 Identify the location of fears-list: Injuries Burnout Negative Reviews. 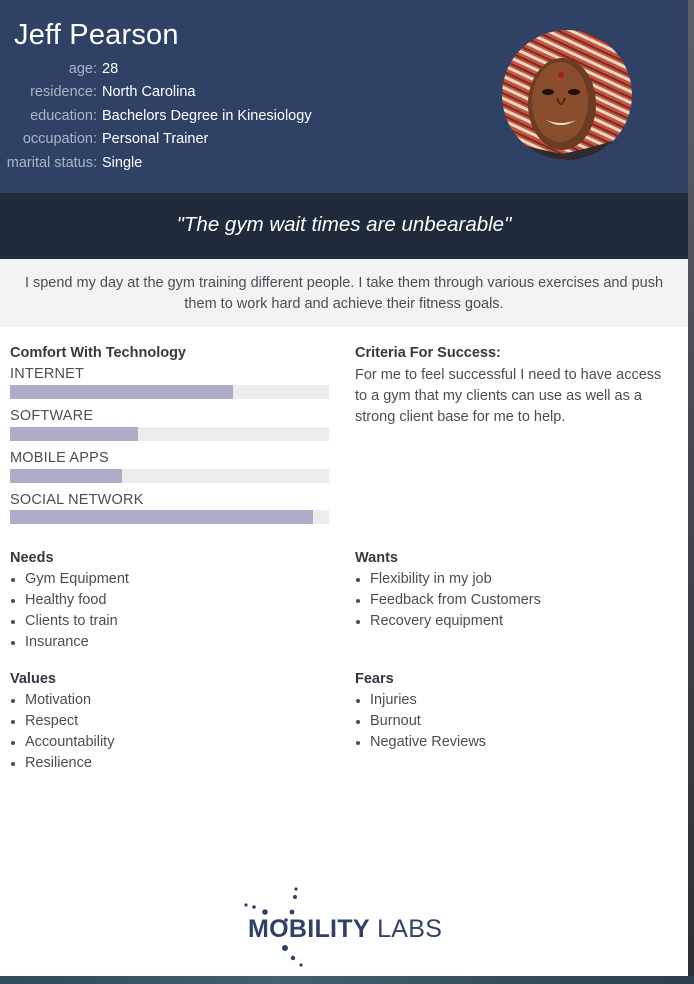
(420, 721).